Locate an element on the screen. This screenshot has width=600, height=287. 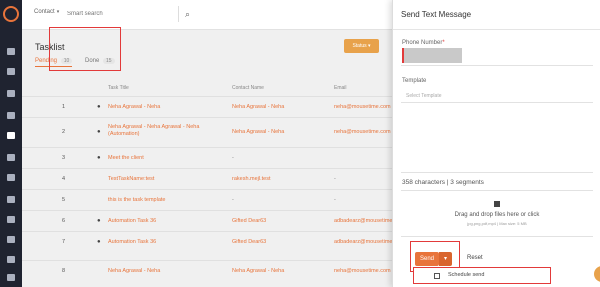
file-icon is located at coordinates (497, 204).